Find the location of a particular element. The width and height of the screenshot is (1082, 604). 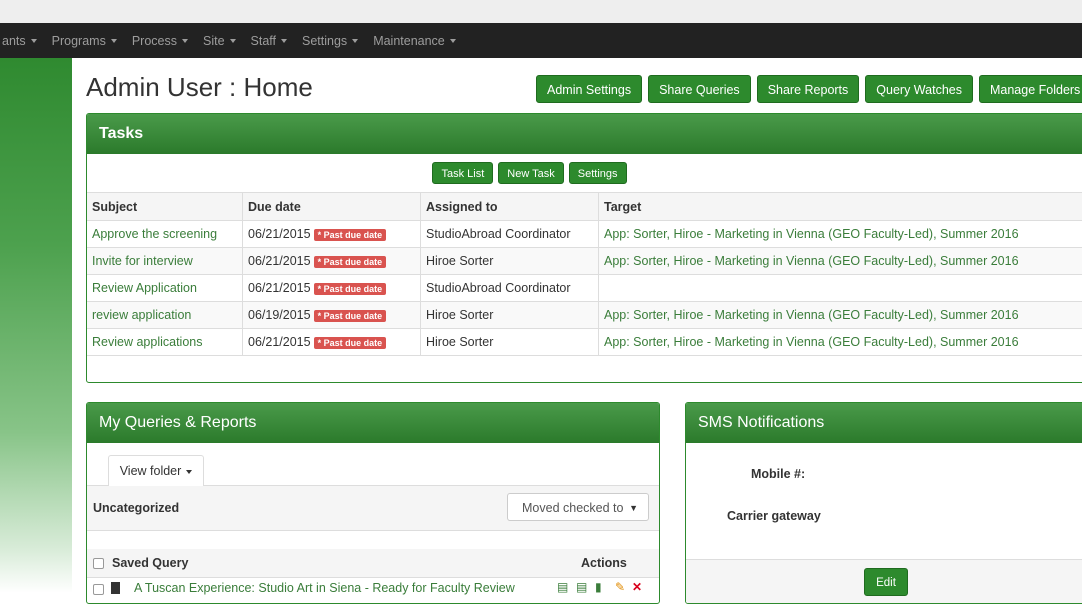

page-title: Admin User : Home is located at coordinates (199, 87).